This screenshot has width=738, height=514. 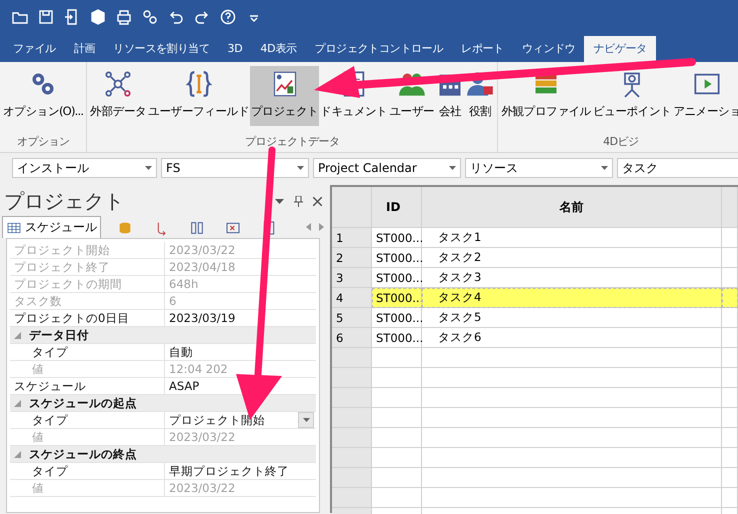 I want to click on ribbon-button: プロジェクト, so click(x=285, y=96).